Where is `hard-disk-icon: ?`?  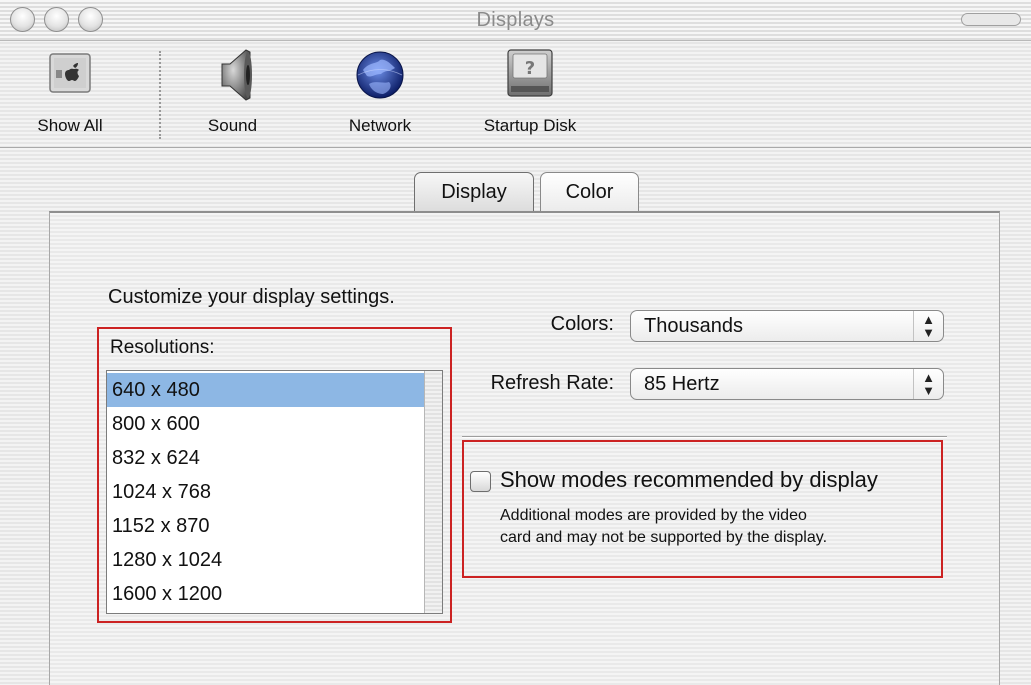 hard-disk-icon: ? is located at coordinates (530, 73).